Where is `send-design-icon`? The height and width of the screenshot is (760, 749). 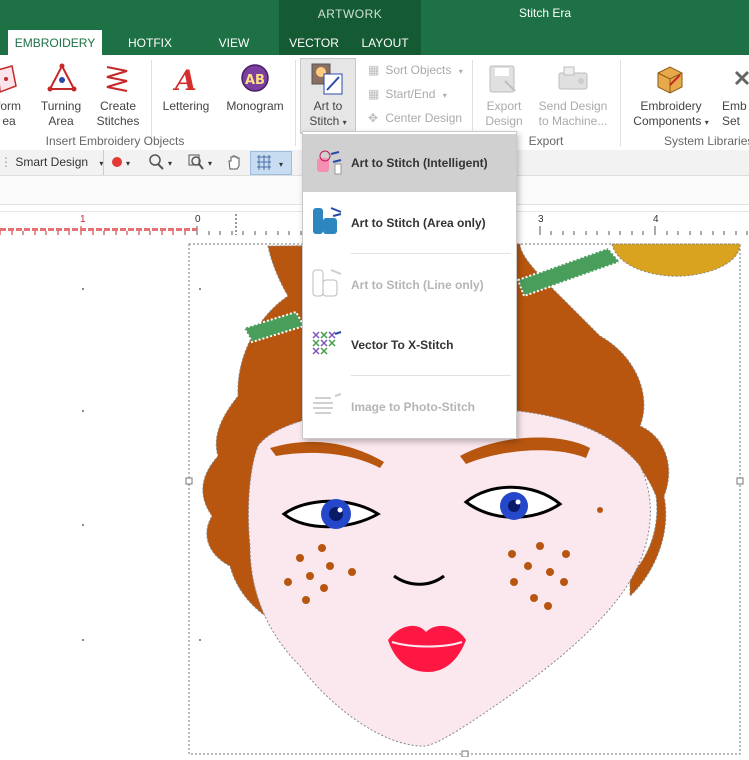 send-design-icon is located at coordinates (573, 80).